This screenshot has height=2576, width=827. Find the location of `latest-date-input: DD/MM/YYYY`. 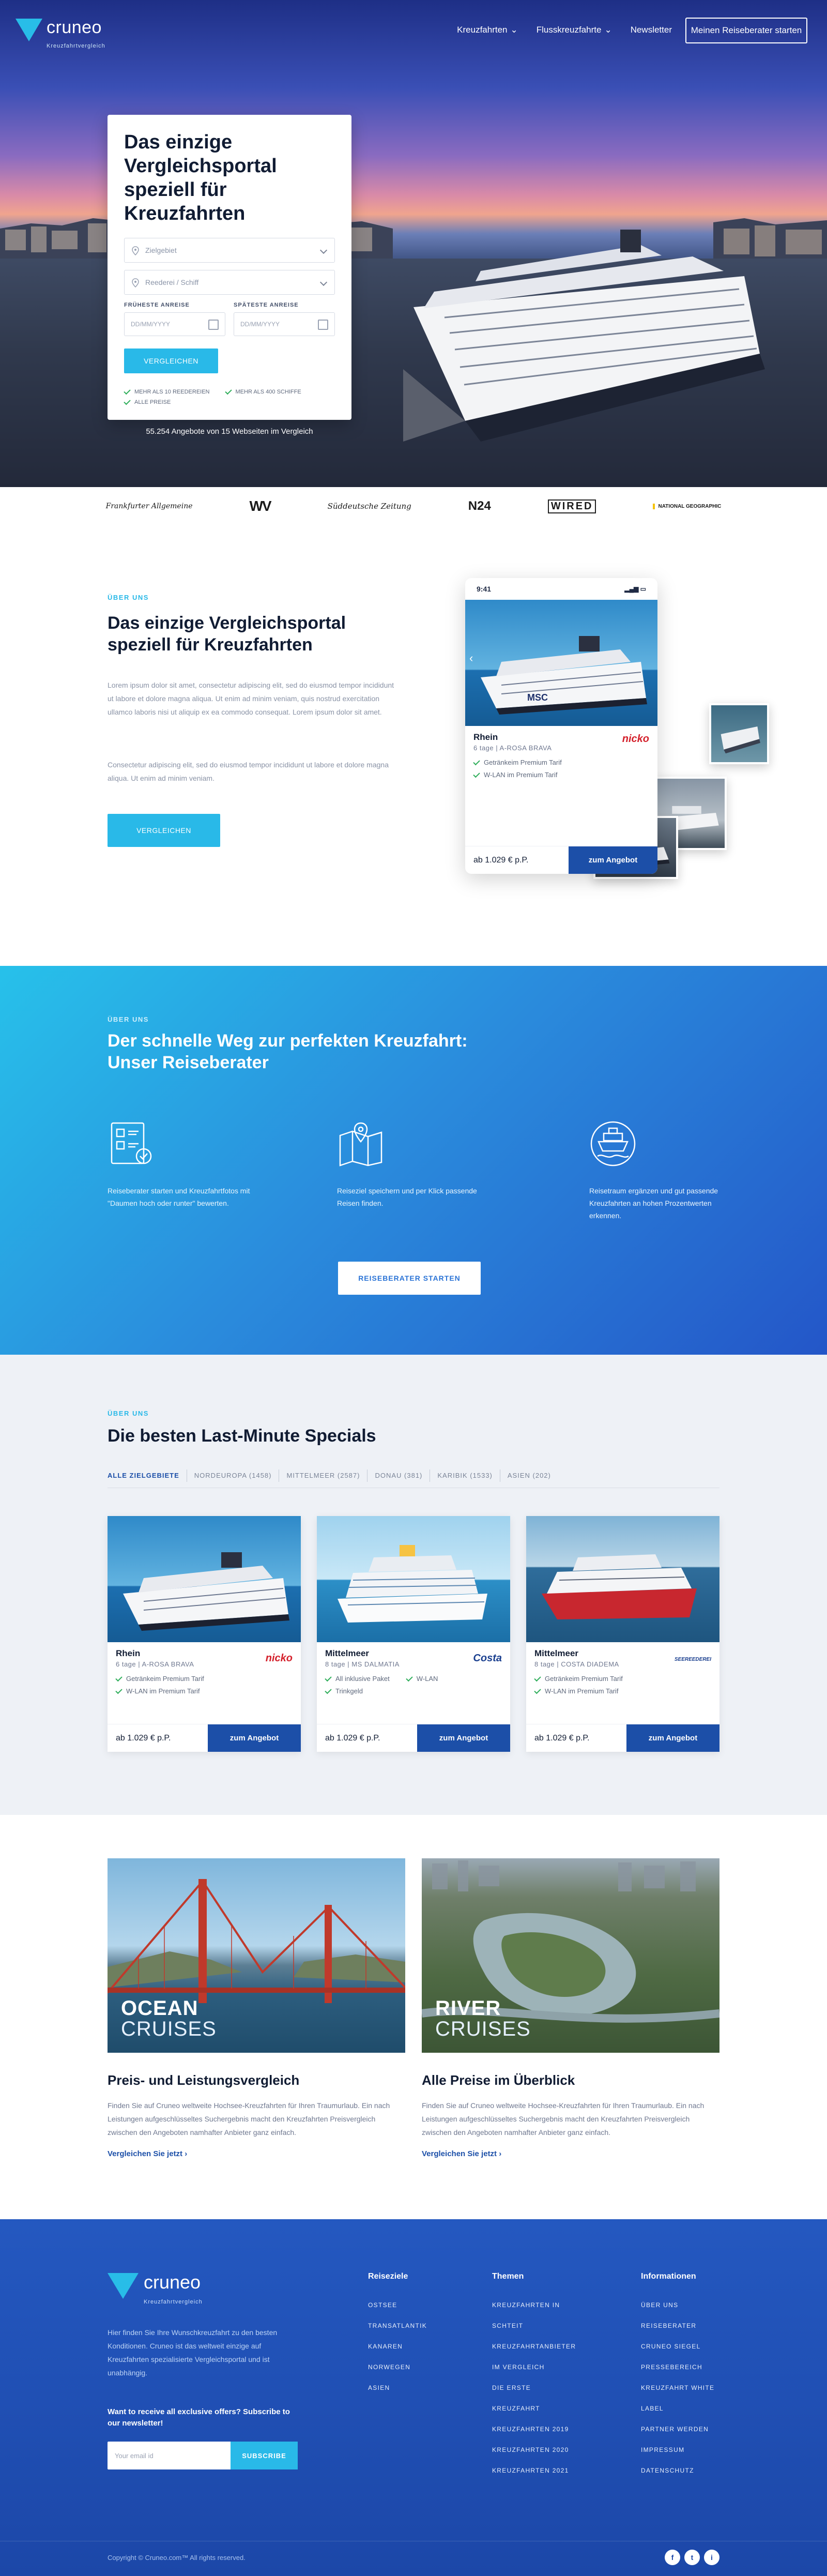

latest-date-input: DD/MM/YYYY is located at coordinates (284, 324).